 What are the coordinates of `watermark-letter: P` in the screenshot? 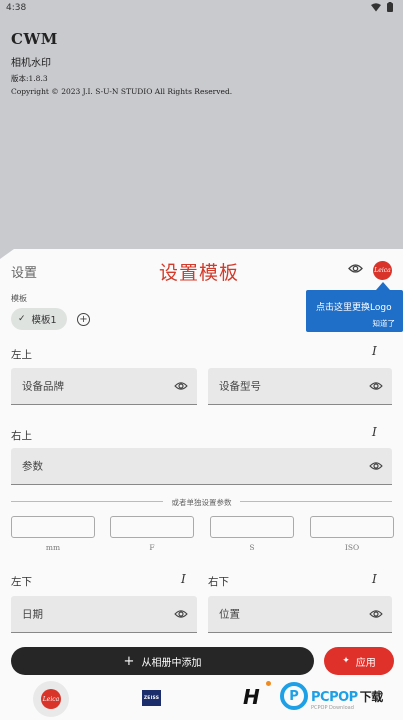 It's located at (294, 696).